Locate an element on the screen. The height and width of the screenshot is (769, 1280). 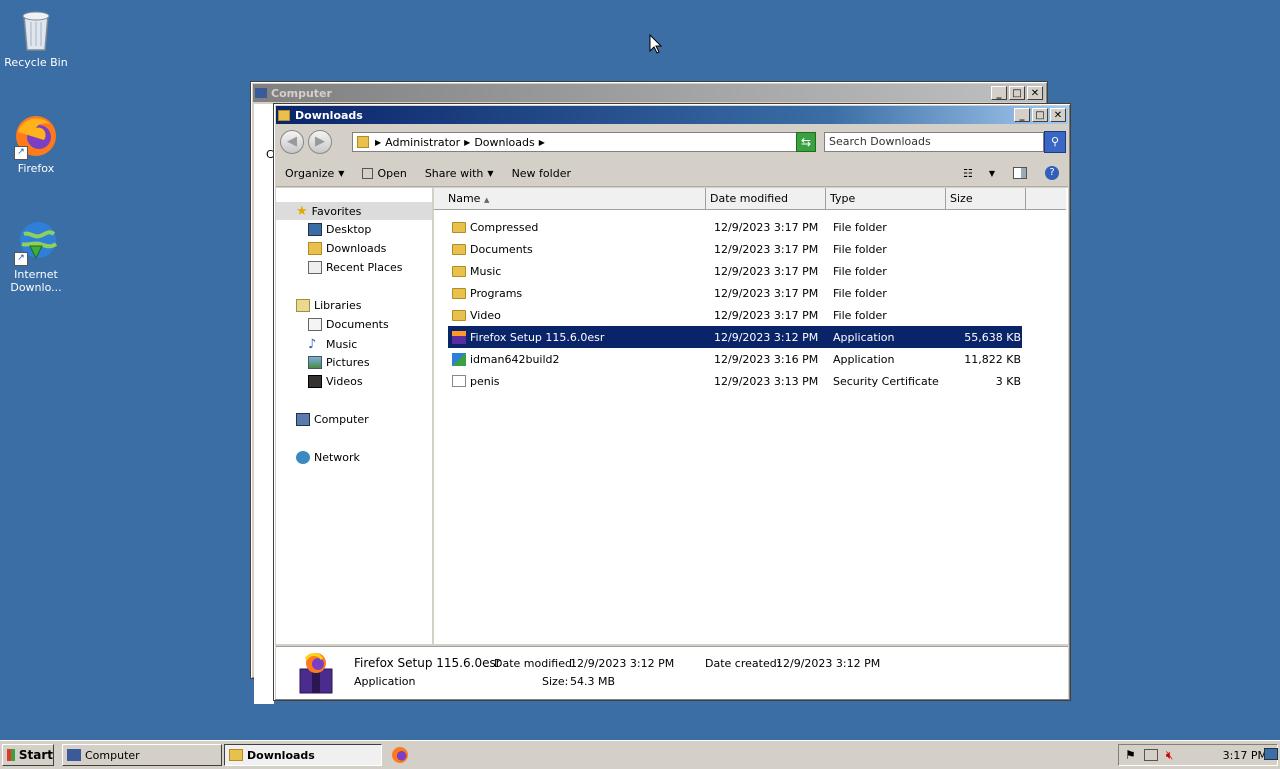
view-options-button: ☷ ▼ is located at coordinates (979, 173).